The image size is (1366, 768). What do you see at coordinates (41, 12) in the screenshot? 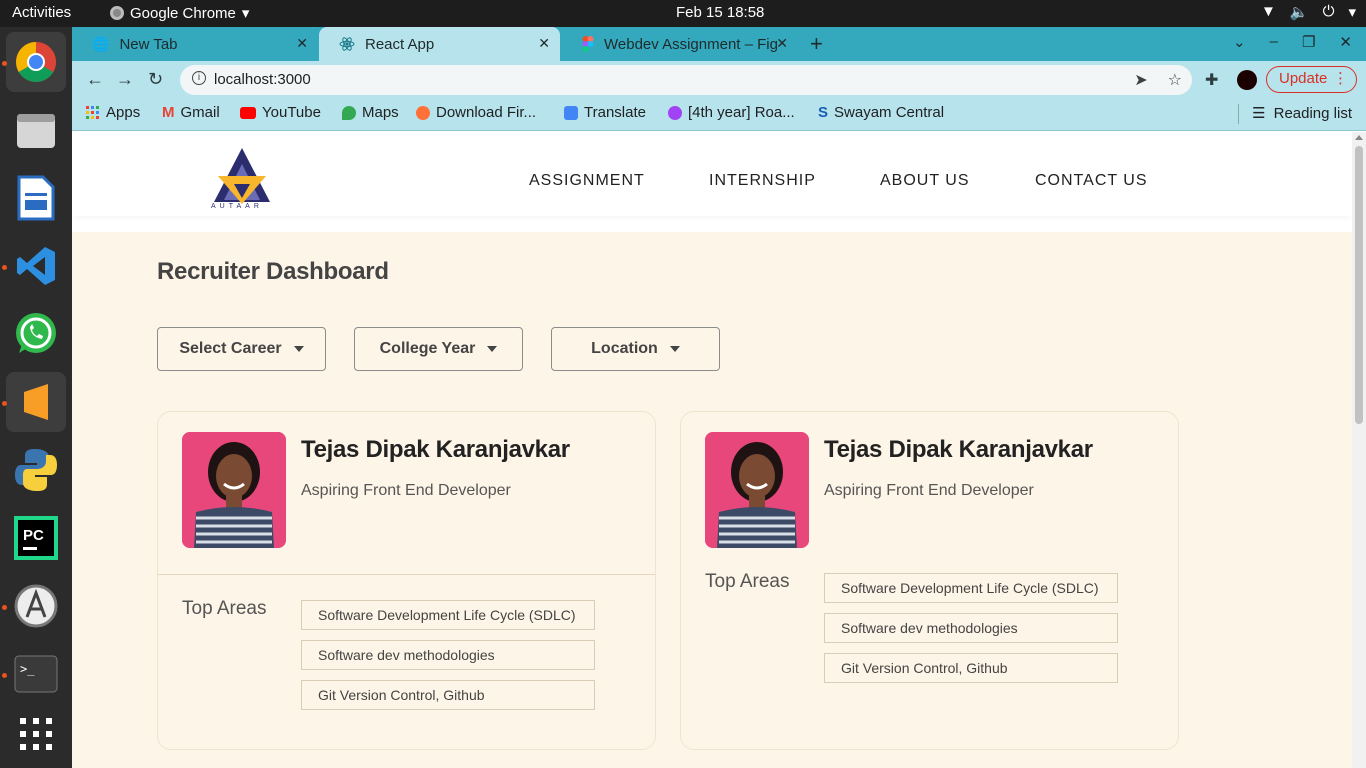
I see `activities-button: Activities` at bounding box center [41, 12].